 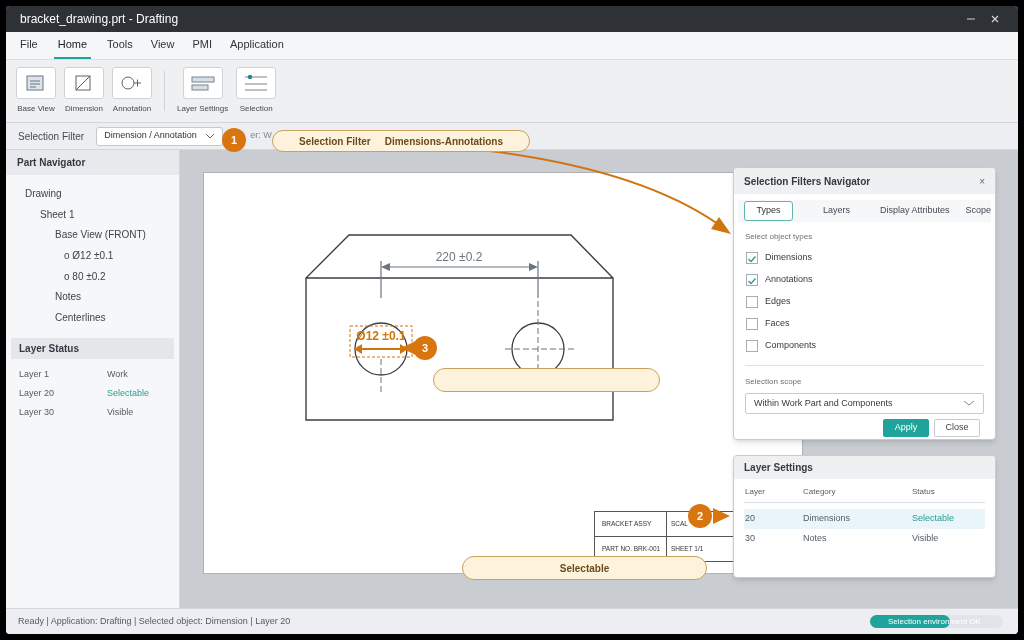 I want to click on tree-item: Sheet 1, so click(x=57, y=214).